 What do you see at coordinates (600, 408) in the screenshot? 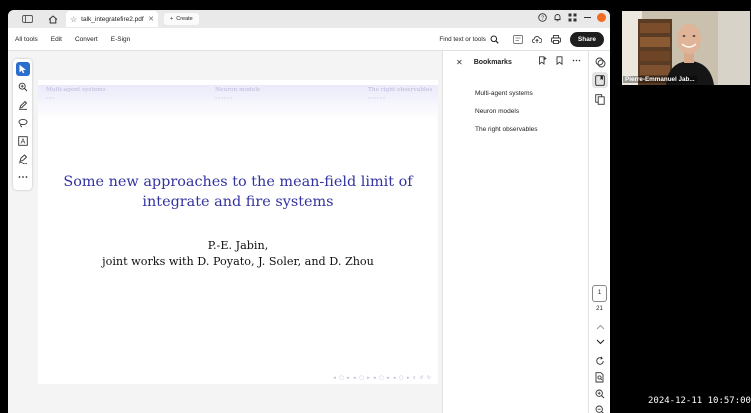
I see `zoom-out-icon` at bounding box center [600, 408].